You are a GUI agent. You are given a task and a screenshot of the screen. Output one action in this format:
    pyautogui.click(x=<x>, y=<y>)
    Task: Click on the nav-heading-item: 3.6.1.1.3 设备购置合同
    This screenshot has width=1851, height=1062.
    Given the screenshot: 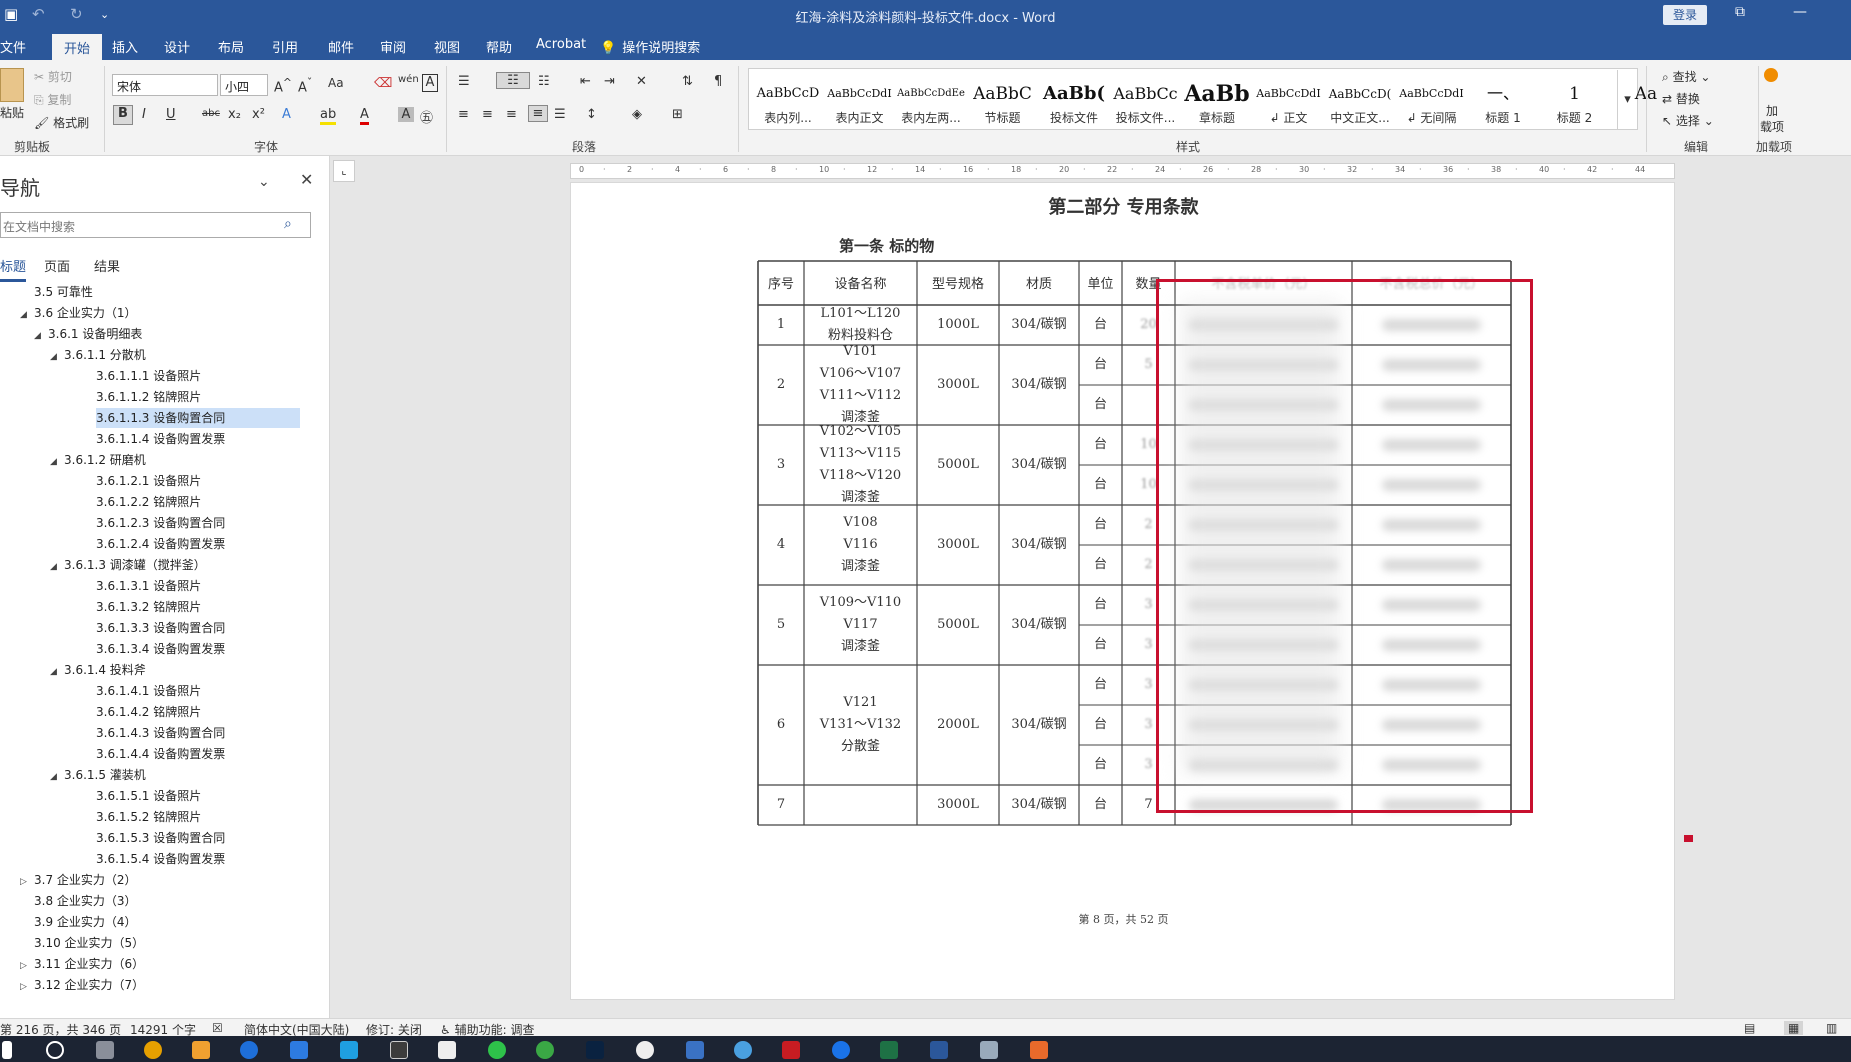 What is the action you would take?
    pyautogui.click(x=198, y=418)
    